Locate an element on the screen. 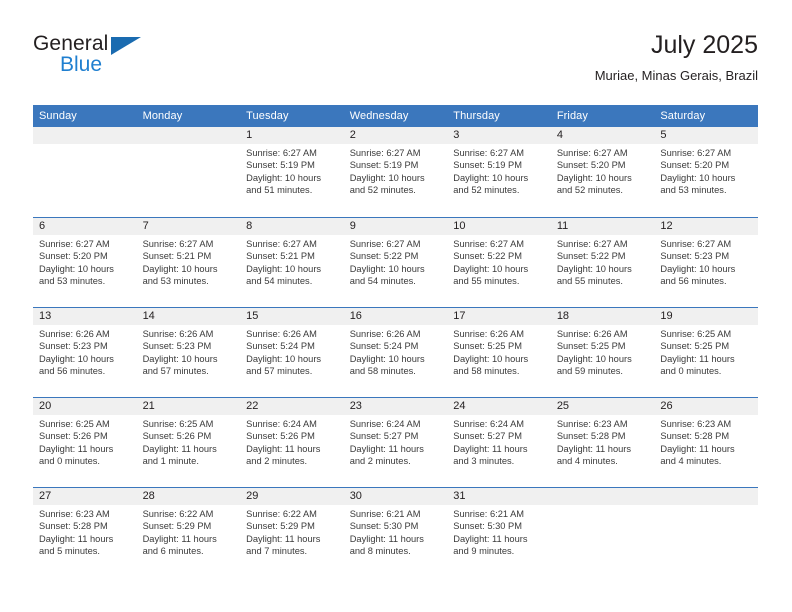  daylight-text: Daylight: 11 hours and 4 minutes. is located at coordinates (594, 455).